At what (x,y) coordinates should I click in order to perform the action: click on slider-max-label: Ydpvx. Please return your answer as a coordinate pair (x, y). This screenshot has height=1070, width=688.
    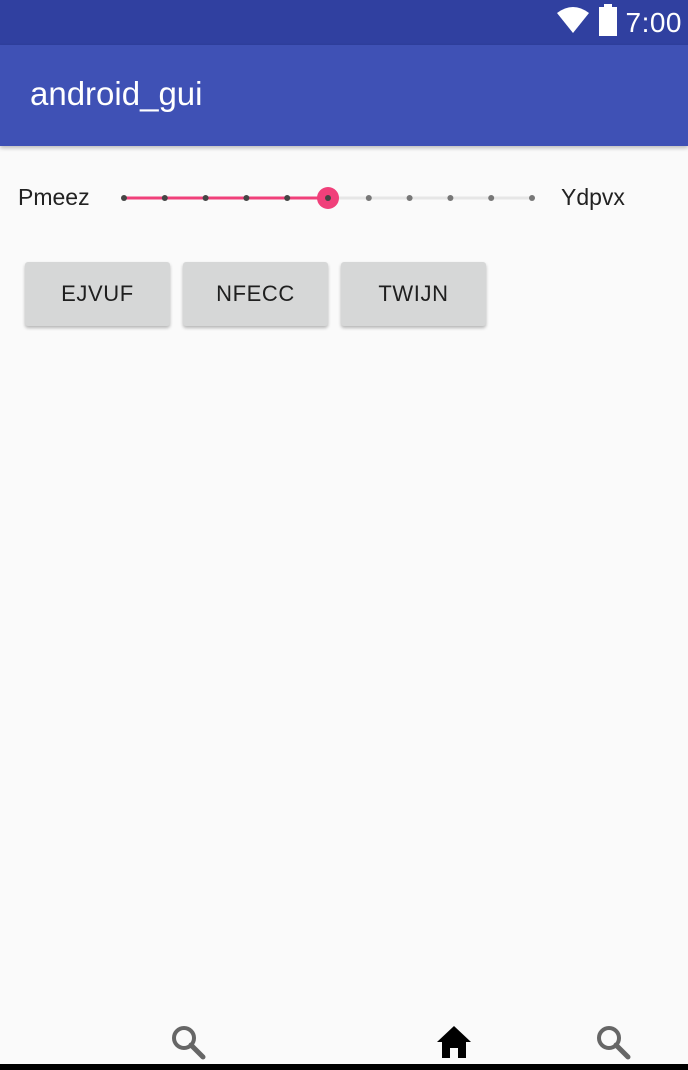
    Looking at the image, I should click on (593, 197).